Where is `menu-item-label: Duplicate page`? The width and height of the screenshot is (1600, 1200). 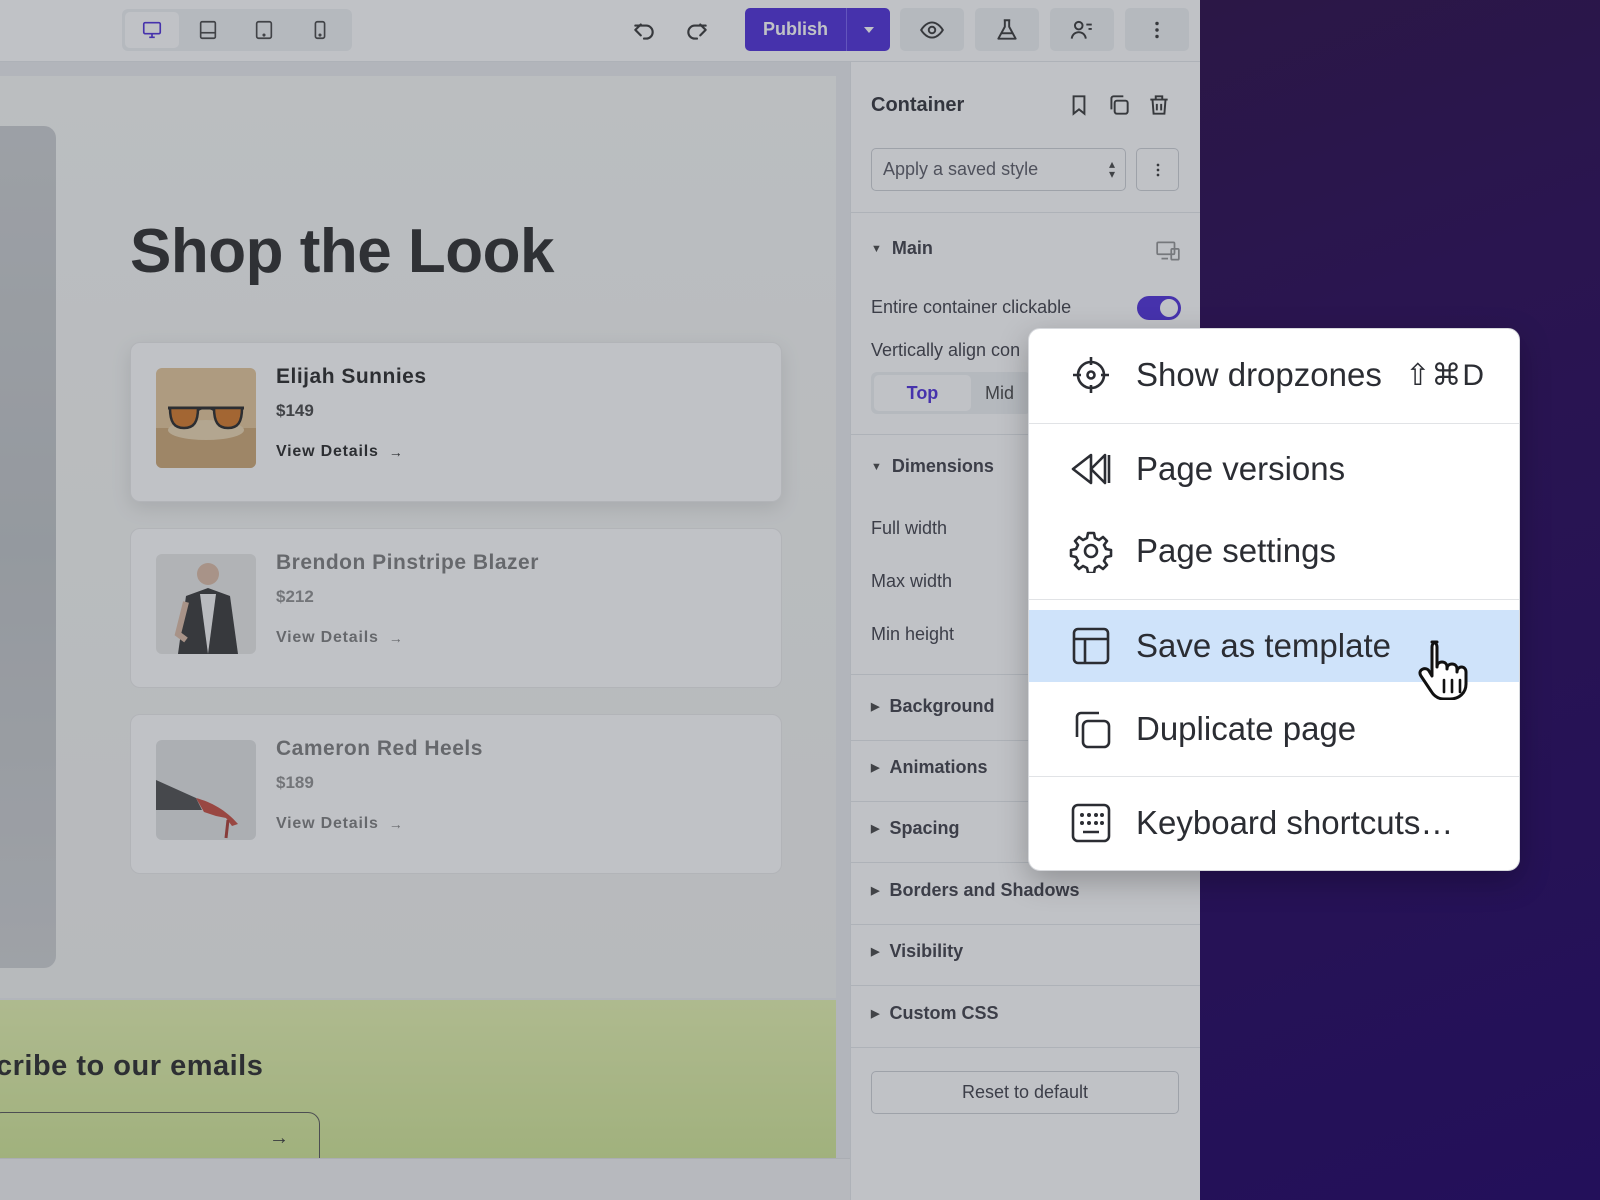
menu-item-label: Duplicate page is located at coordinates (1246, 728).